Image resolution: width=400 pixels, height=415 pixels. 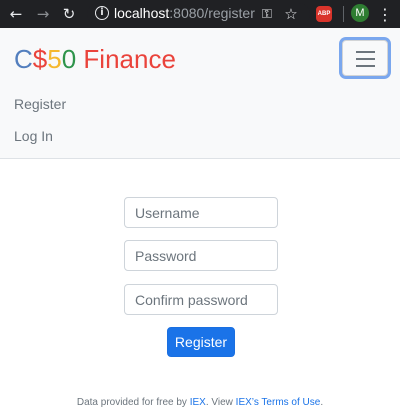 I want to click on adblock-extension-icon: ABP, so click(x=324, y=14).